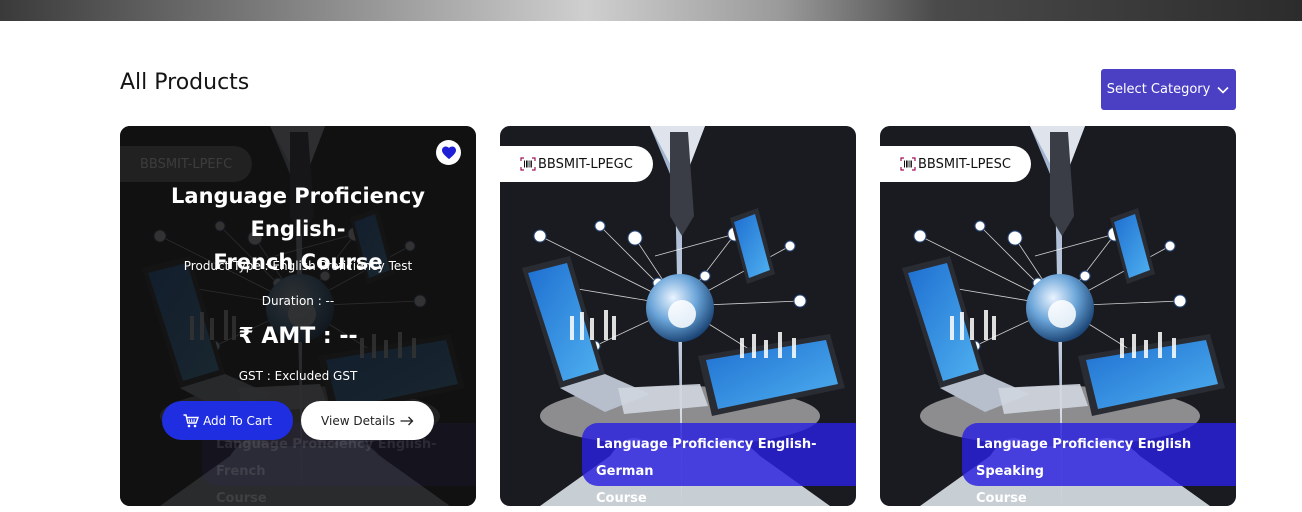 The height and width of the screenshot is (512, 1302). What do you see at coordinates (191, 420) in the screenshot?
I see `cart-icon` at bounding box center [191, 420].